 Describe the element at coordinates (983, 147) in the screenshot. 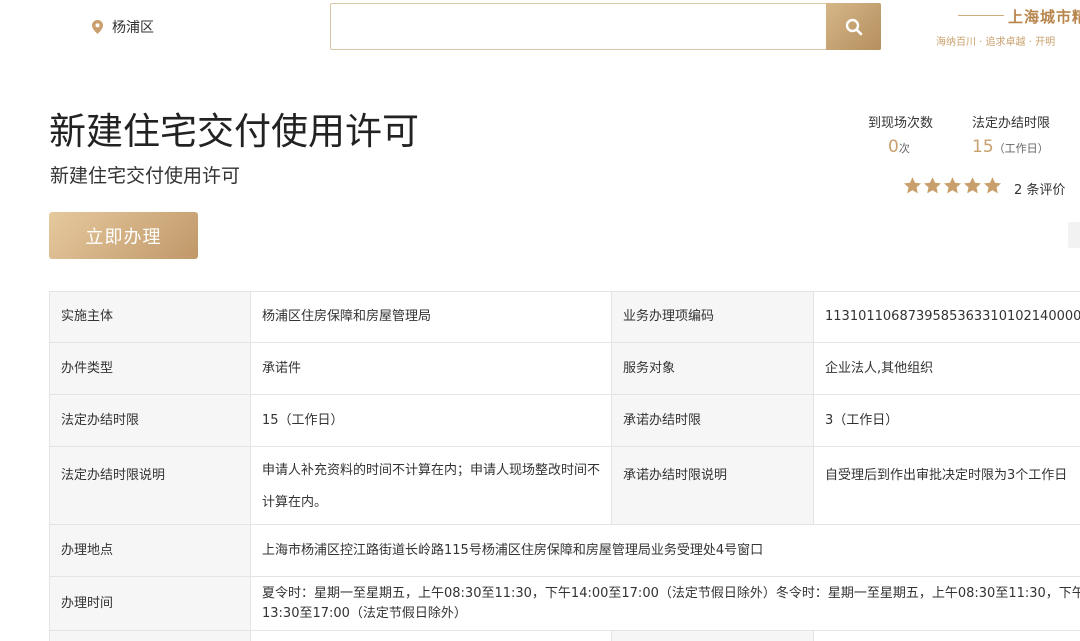

I see `legal-limit-value: 15` at that location.